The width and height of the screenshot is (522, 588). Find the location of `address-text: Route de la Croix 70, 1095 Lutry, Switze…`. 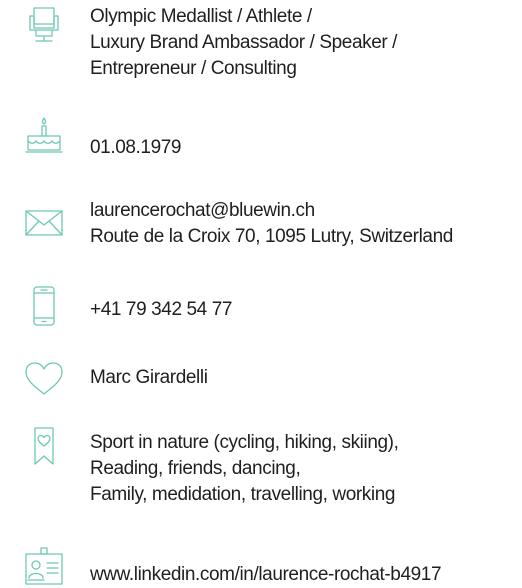

address-text: Route de la Croix 70, 1095 Lutry, Switze… is located at coordinates (271, 236).